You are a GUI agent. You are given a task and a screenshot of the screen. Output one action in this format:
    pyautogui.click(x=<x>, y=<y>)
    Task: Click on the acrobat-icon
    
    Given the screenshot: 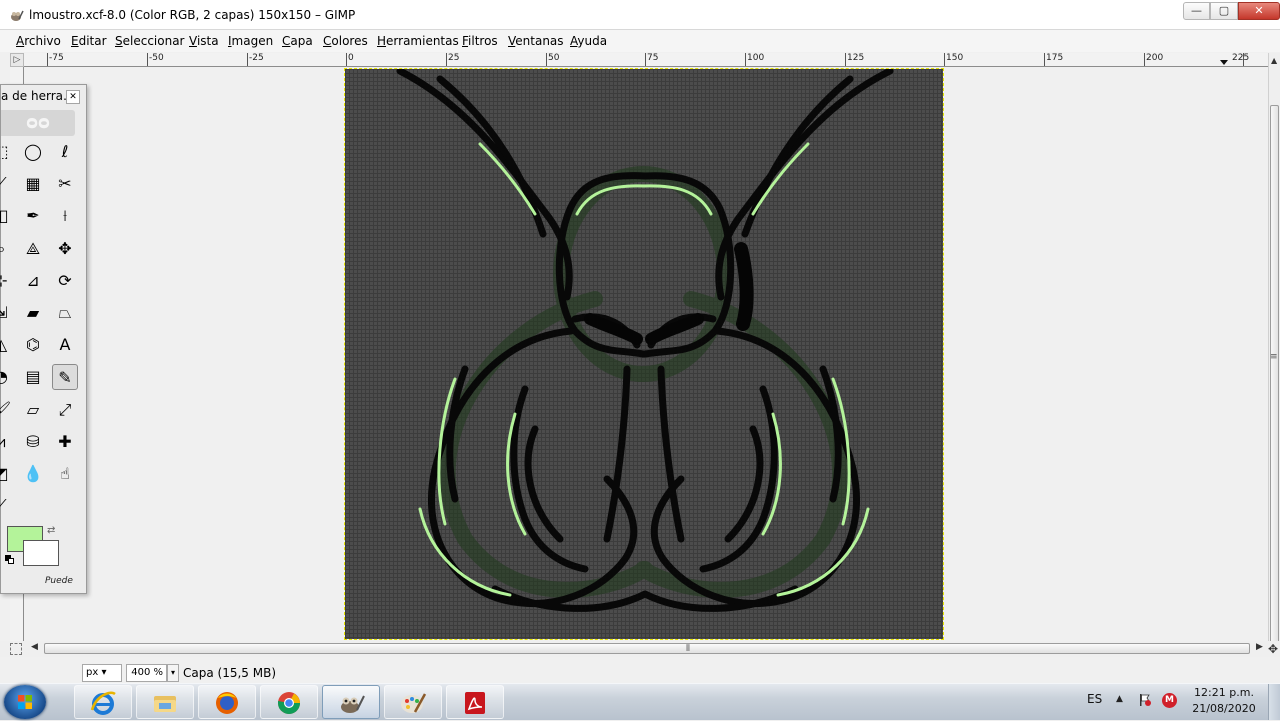 What is the action you would take?
    pyautogui.click(x=475, y=703)
    